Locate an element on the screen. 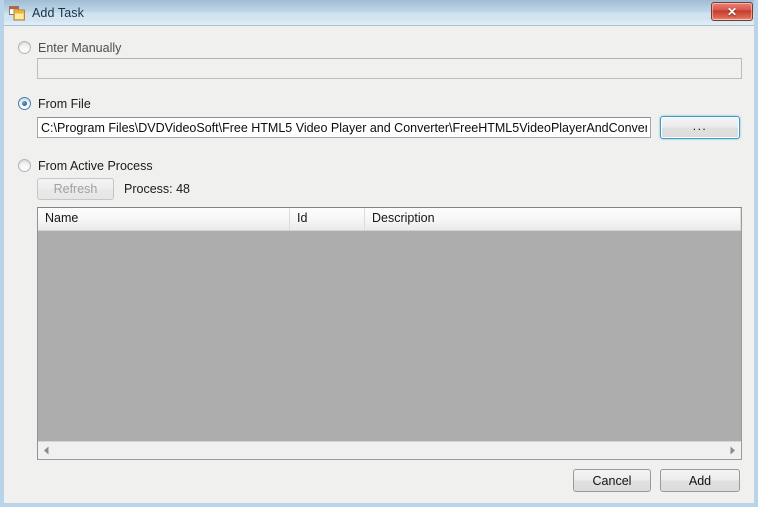 The width and height of the screenshot is (758, 507). refresh-button-label: Refresh is located at coordinates (75, 189).